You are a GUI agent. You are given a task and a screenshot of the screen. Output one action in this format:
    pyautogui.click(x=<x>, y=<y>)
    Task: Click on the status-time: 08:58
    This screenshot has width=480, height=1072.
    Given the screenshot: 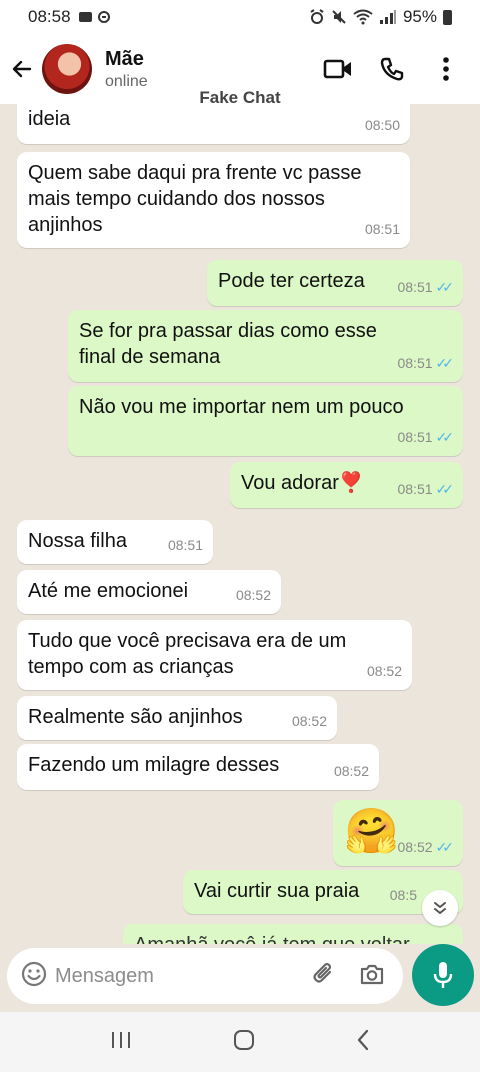 What is the action you would take?
    pyautogui.click(x=49, y=16)
    